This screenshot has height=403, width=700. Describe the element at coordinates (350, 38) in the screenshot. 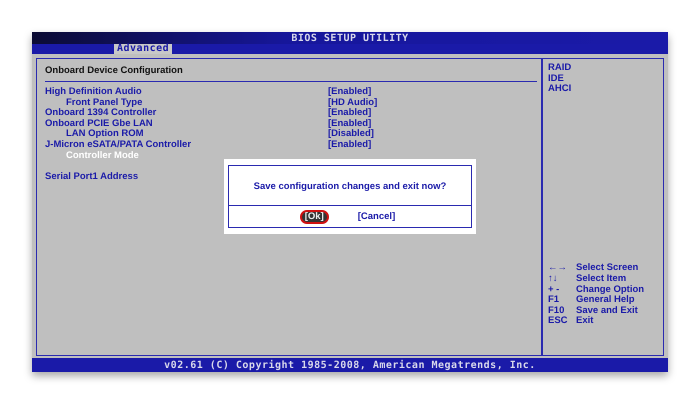

I see `window-title: BIOS SETUP UTILITY` at that location.